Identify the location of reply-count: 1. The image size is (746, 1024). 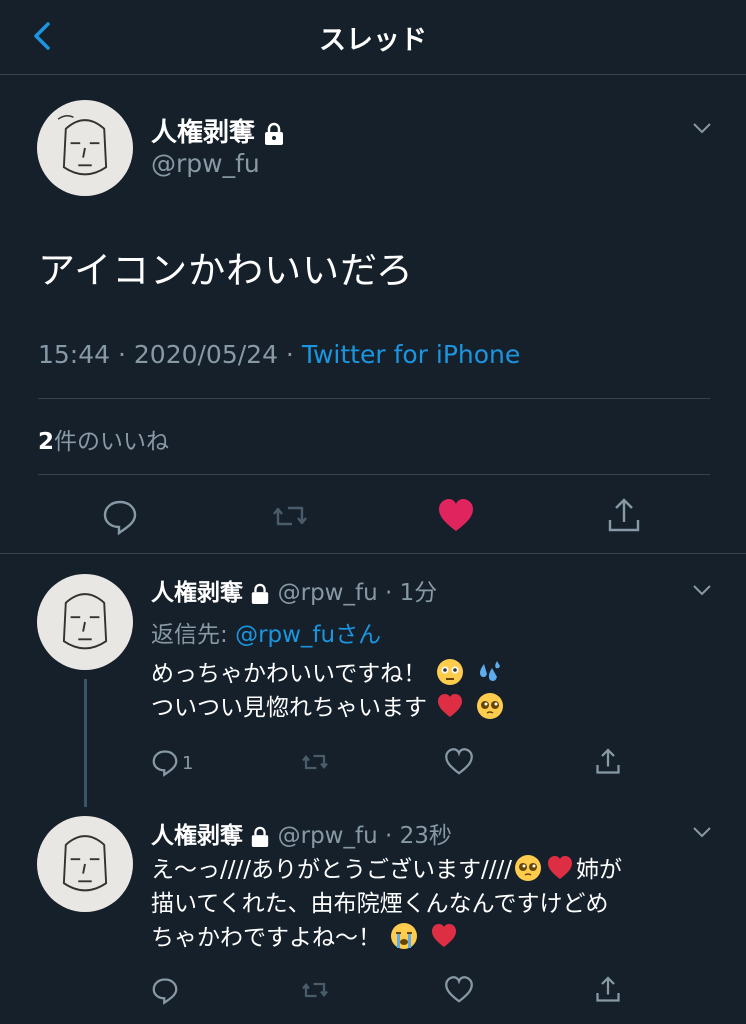
(188, 763).